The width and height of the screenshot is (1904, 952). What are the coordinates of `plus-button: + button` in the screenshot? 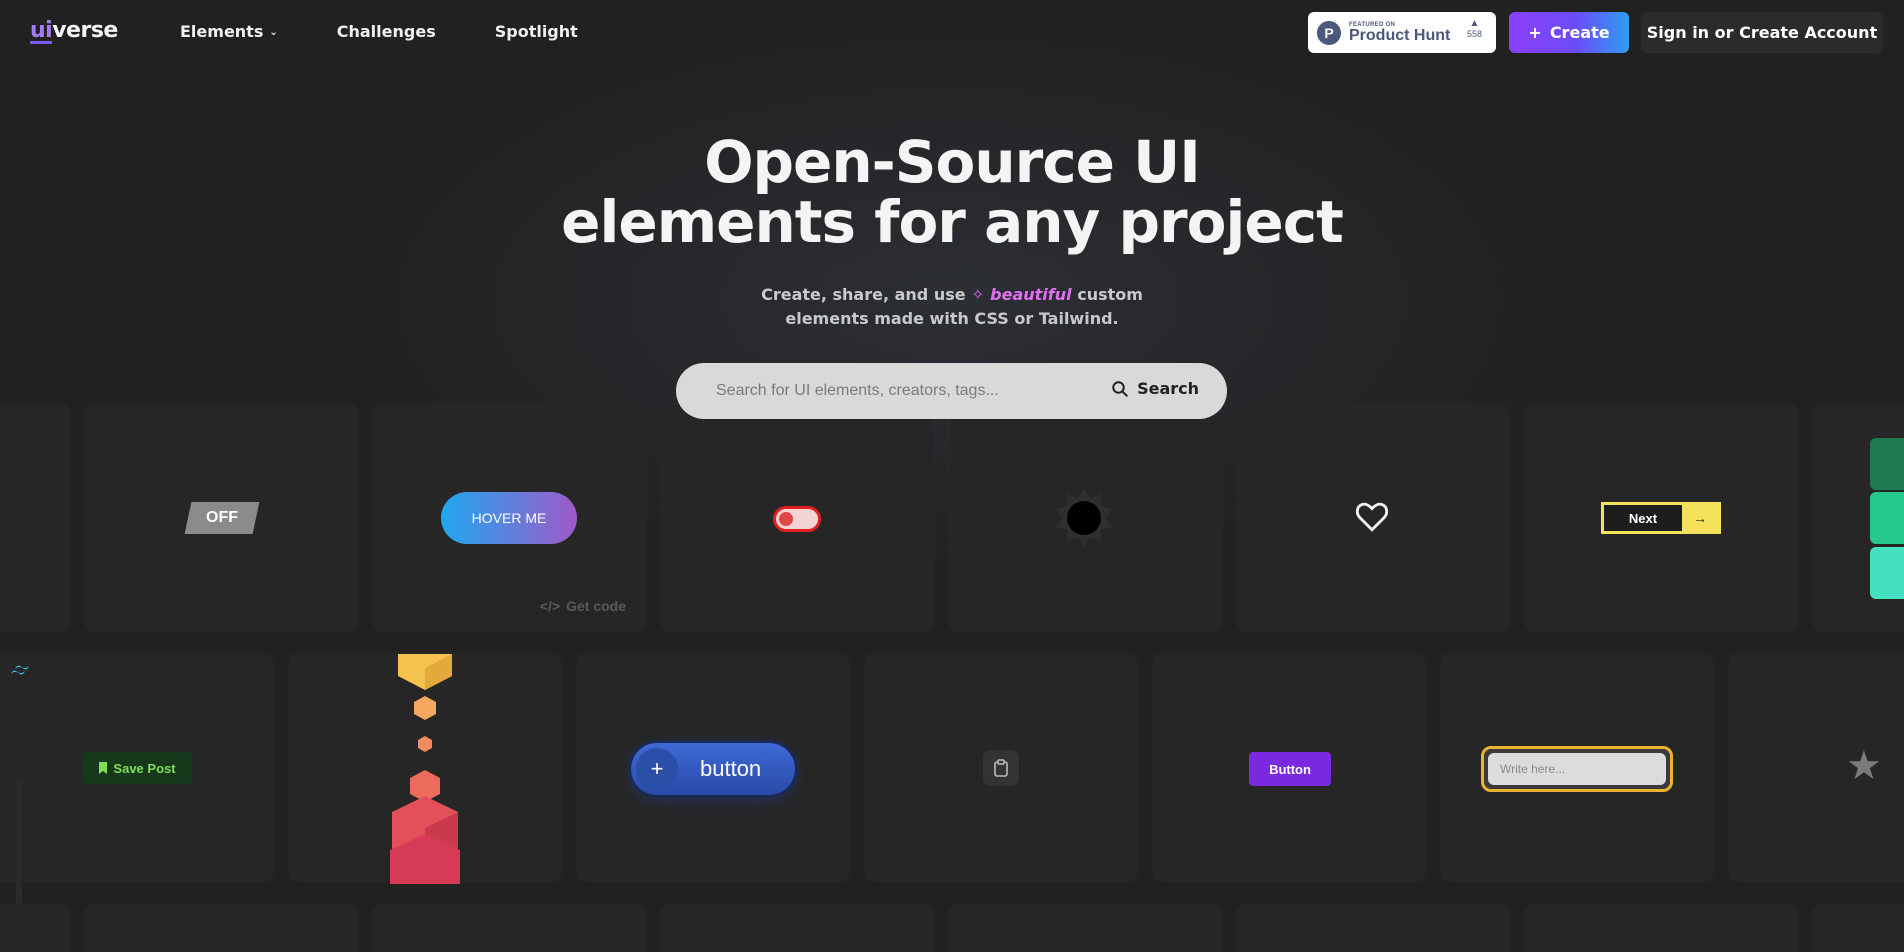 It's located at (713, 769).